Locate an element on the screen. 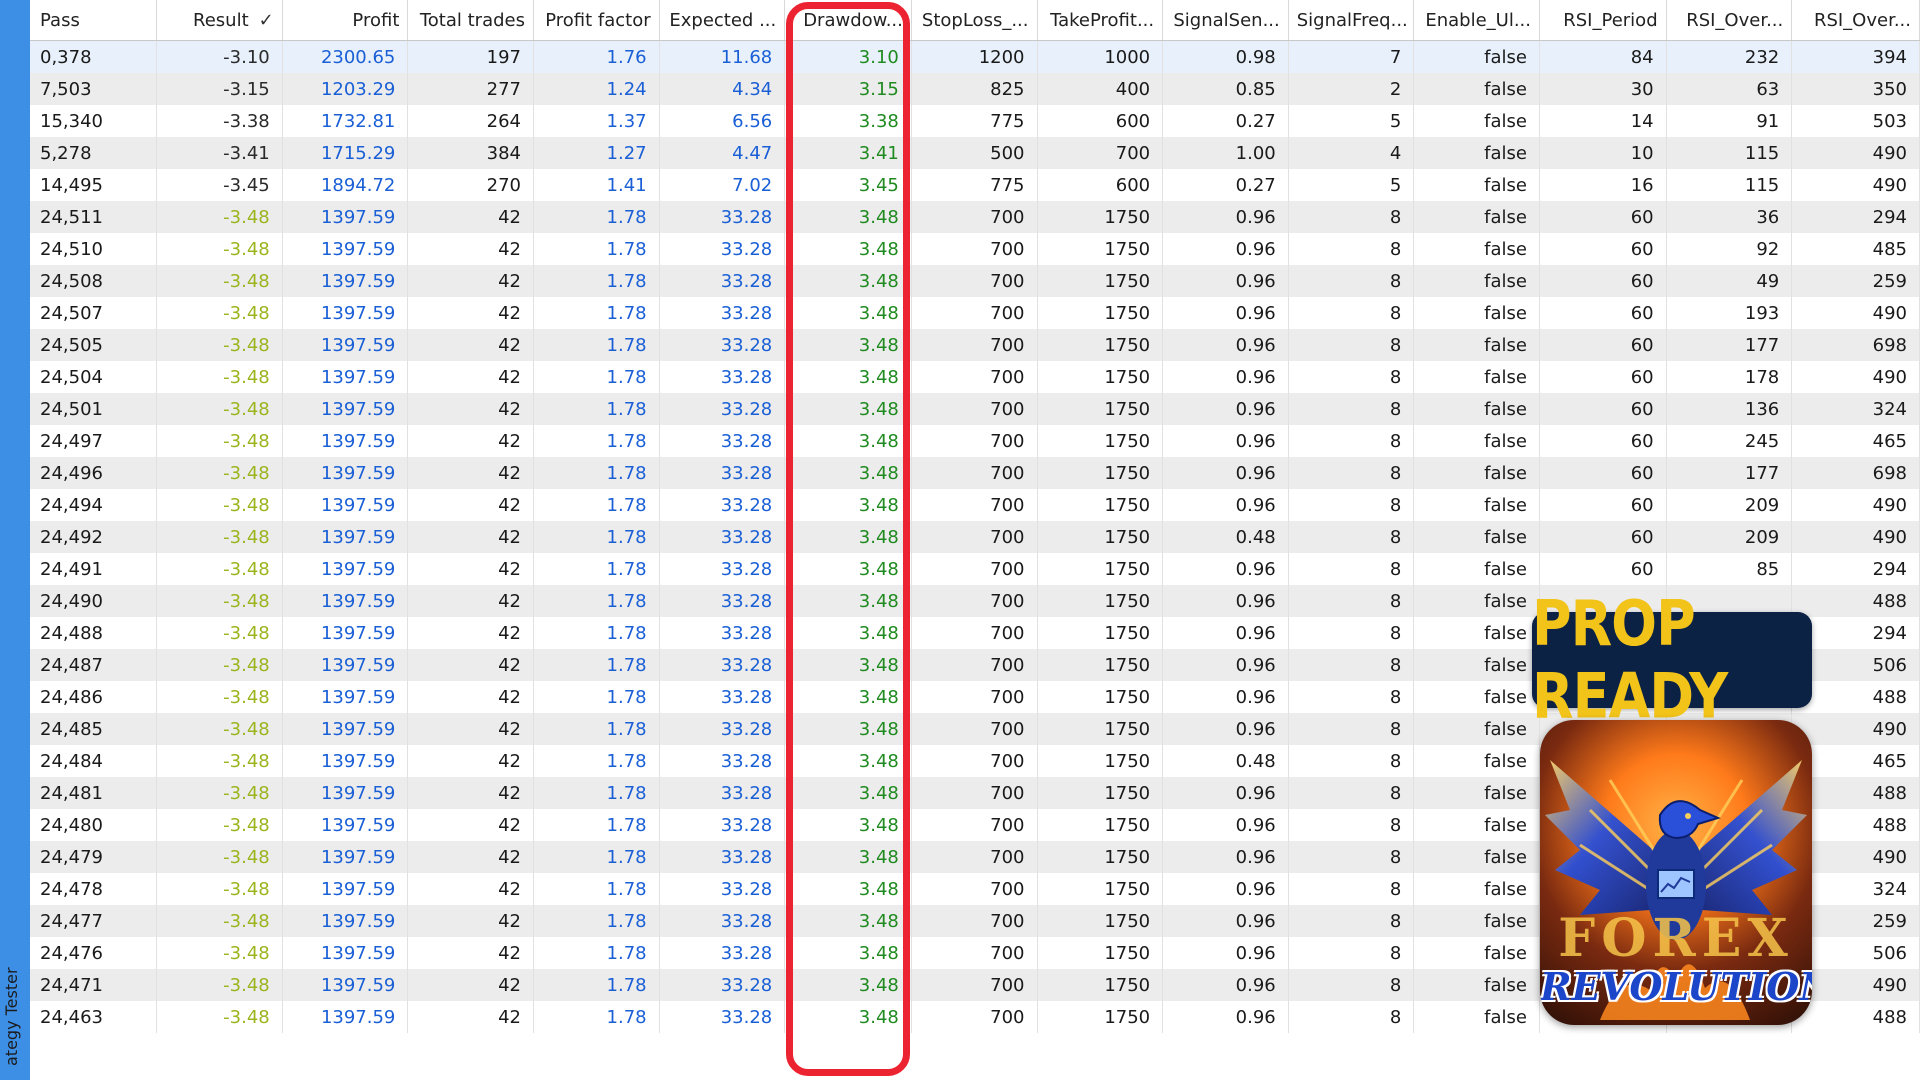  cell-rsi-over-2: 259 is located at coordinates (1855, 281).